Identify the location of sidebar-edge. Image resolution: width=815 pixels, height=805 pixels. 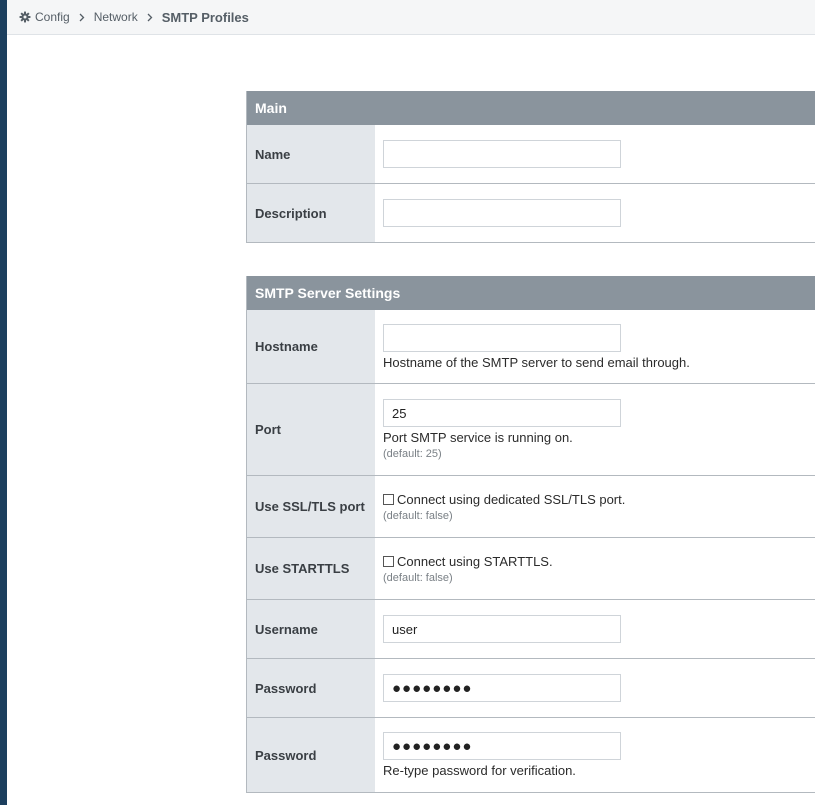
(3, 402).